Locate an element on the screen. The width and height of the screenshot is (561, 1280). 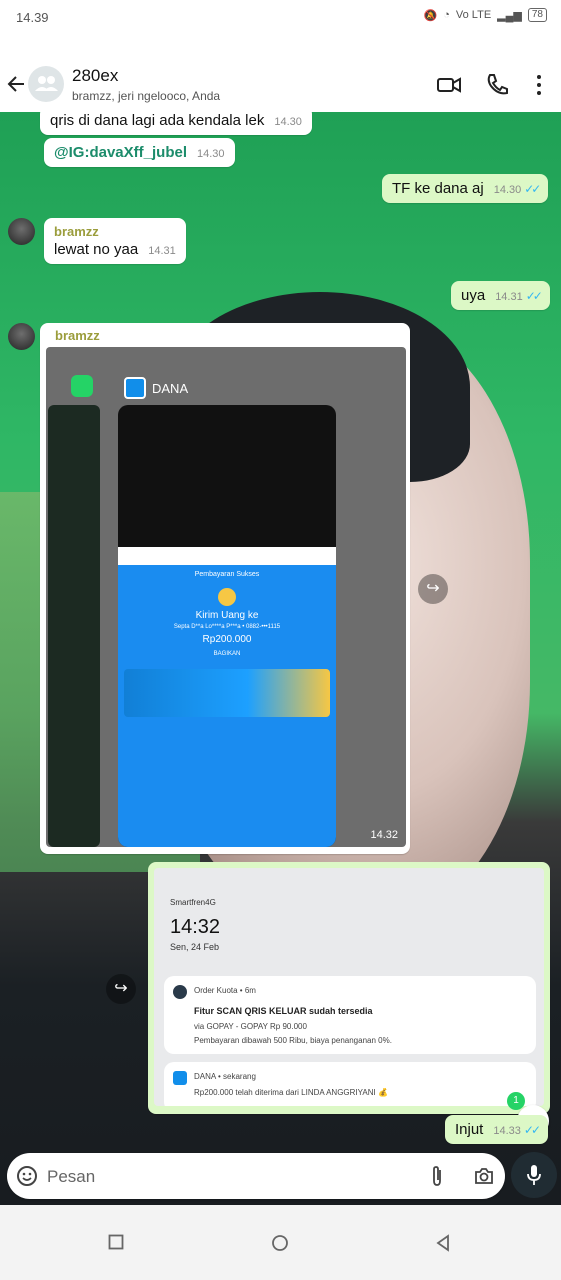
whatsapp-logo-icon is located at coordinates (82, 386).